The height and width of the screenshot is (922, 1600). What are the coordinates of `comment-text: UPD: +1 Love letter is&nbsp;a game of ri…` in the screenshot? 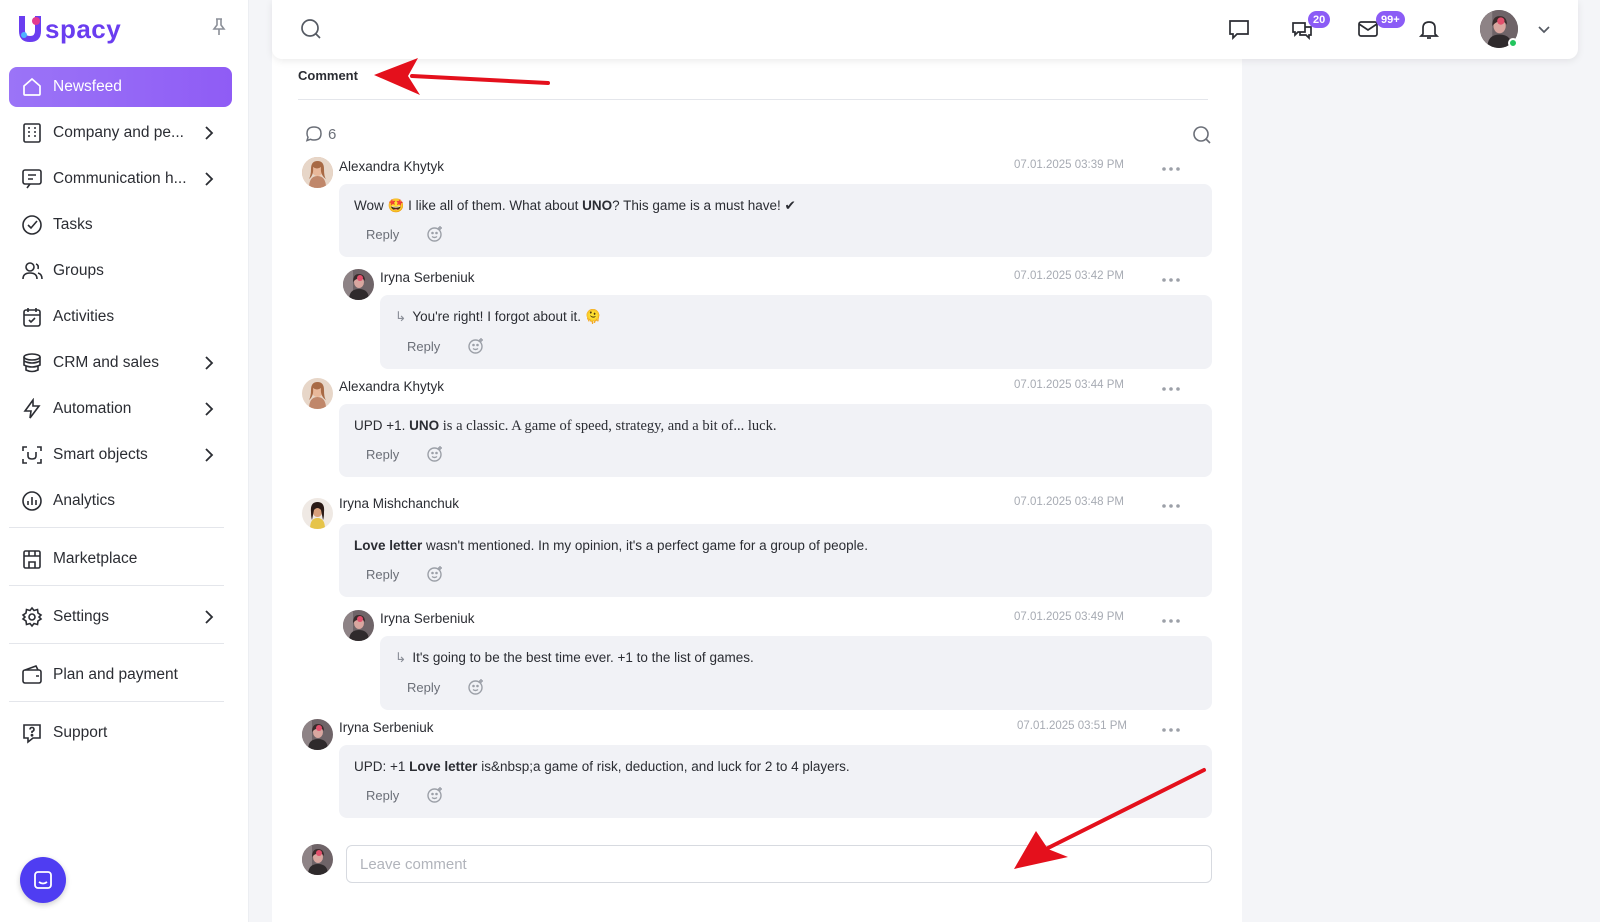 It's located at (602, 766).